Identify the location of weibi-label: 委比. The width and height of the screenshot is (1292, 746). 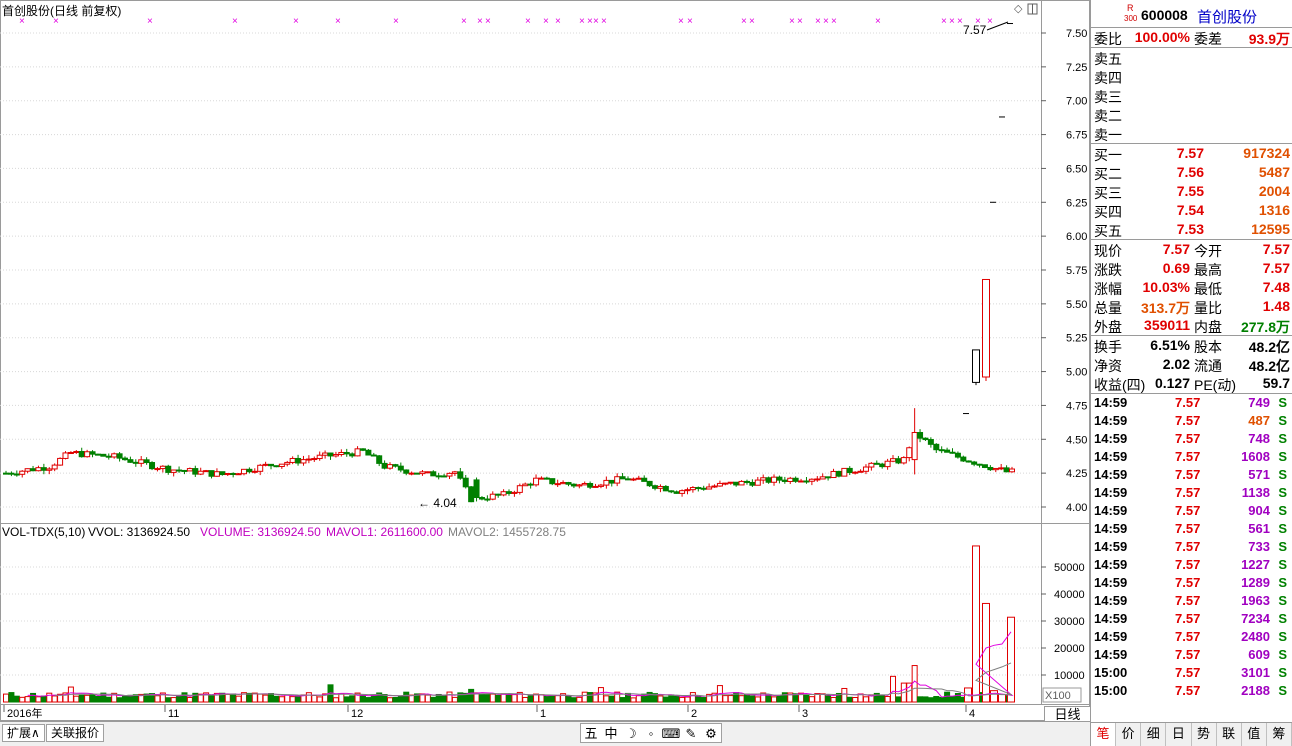
(1108, 39).